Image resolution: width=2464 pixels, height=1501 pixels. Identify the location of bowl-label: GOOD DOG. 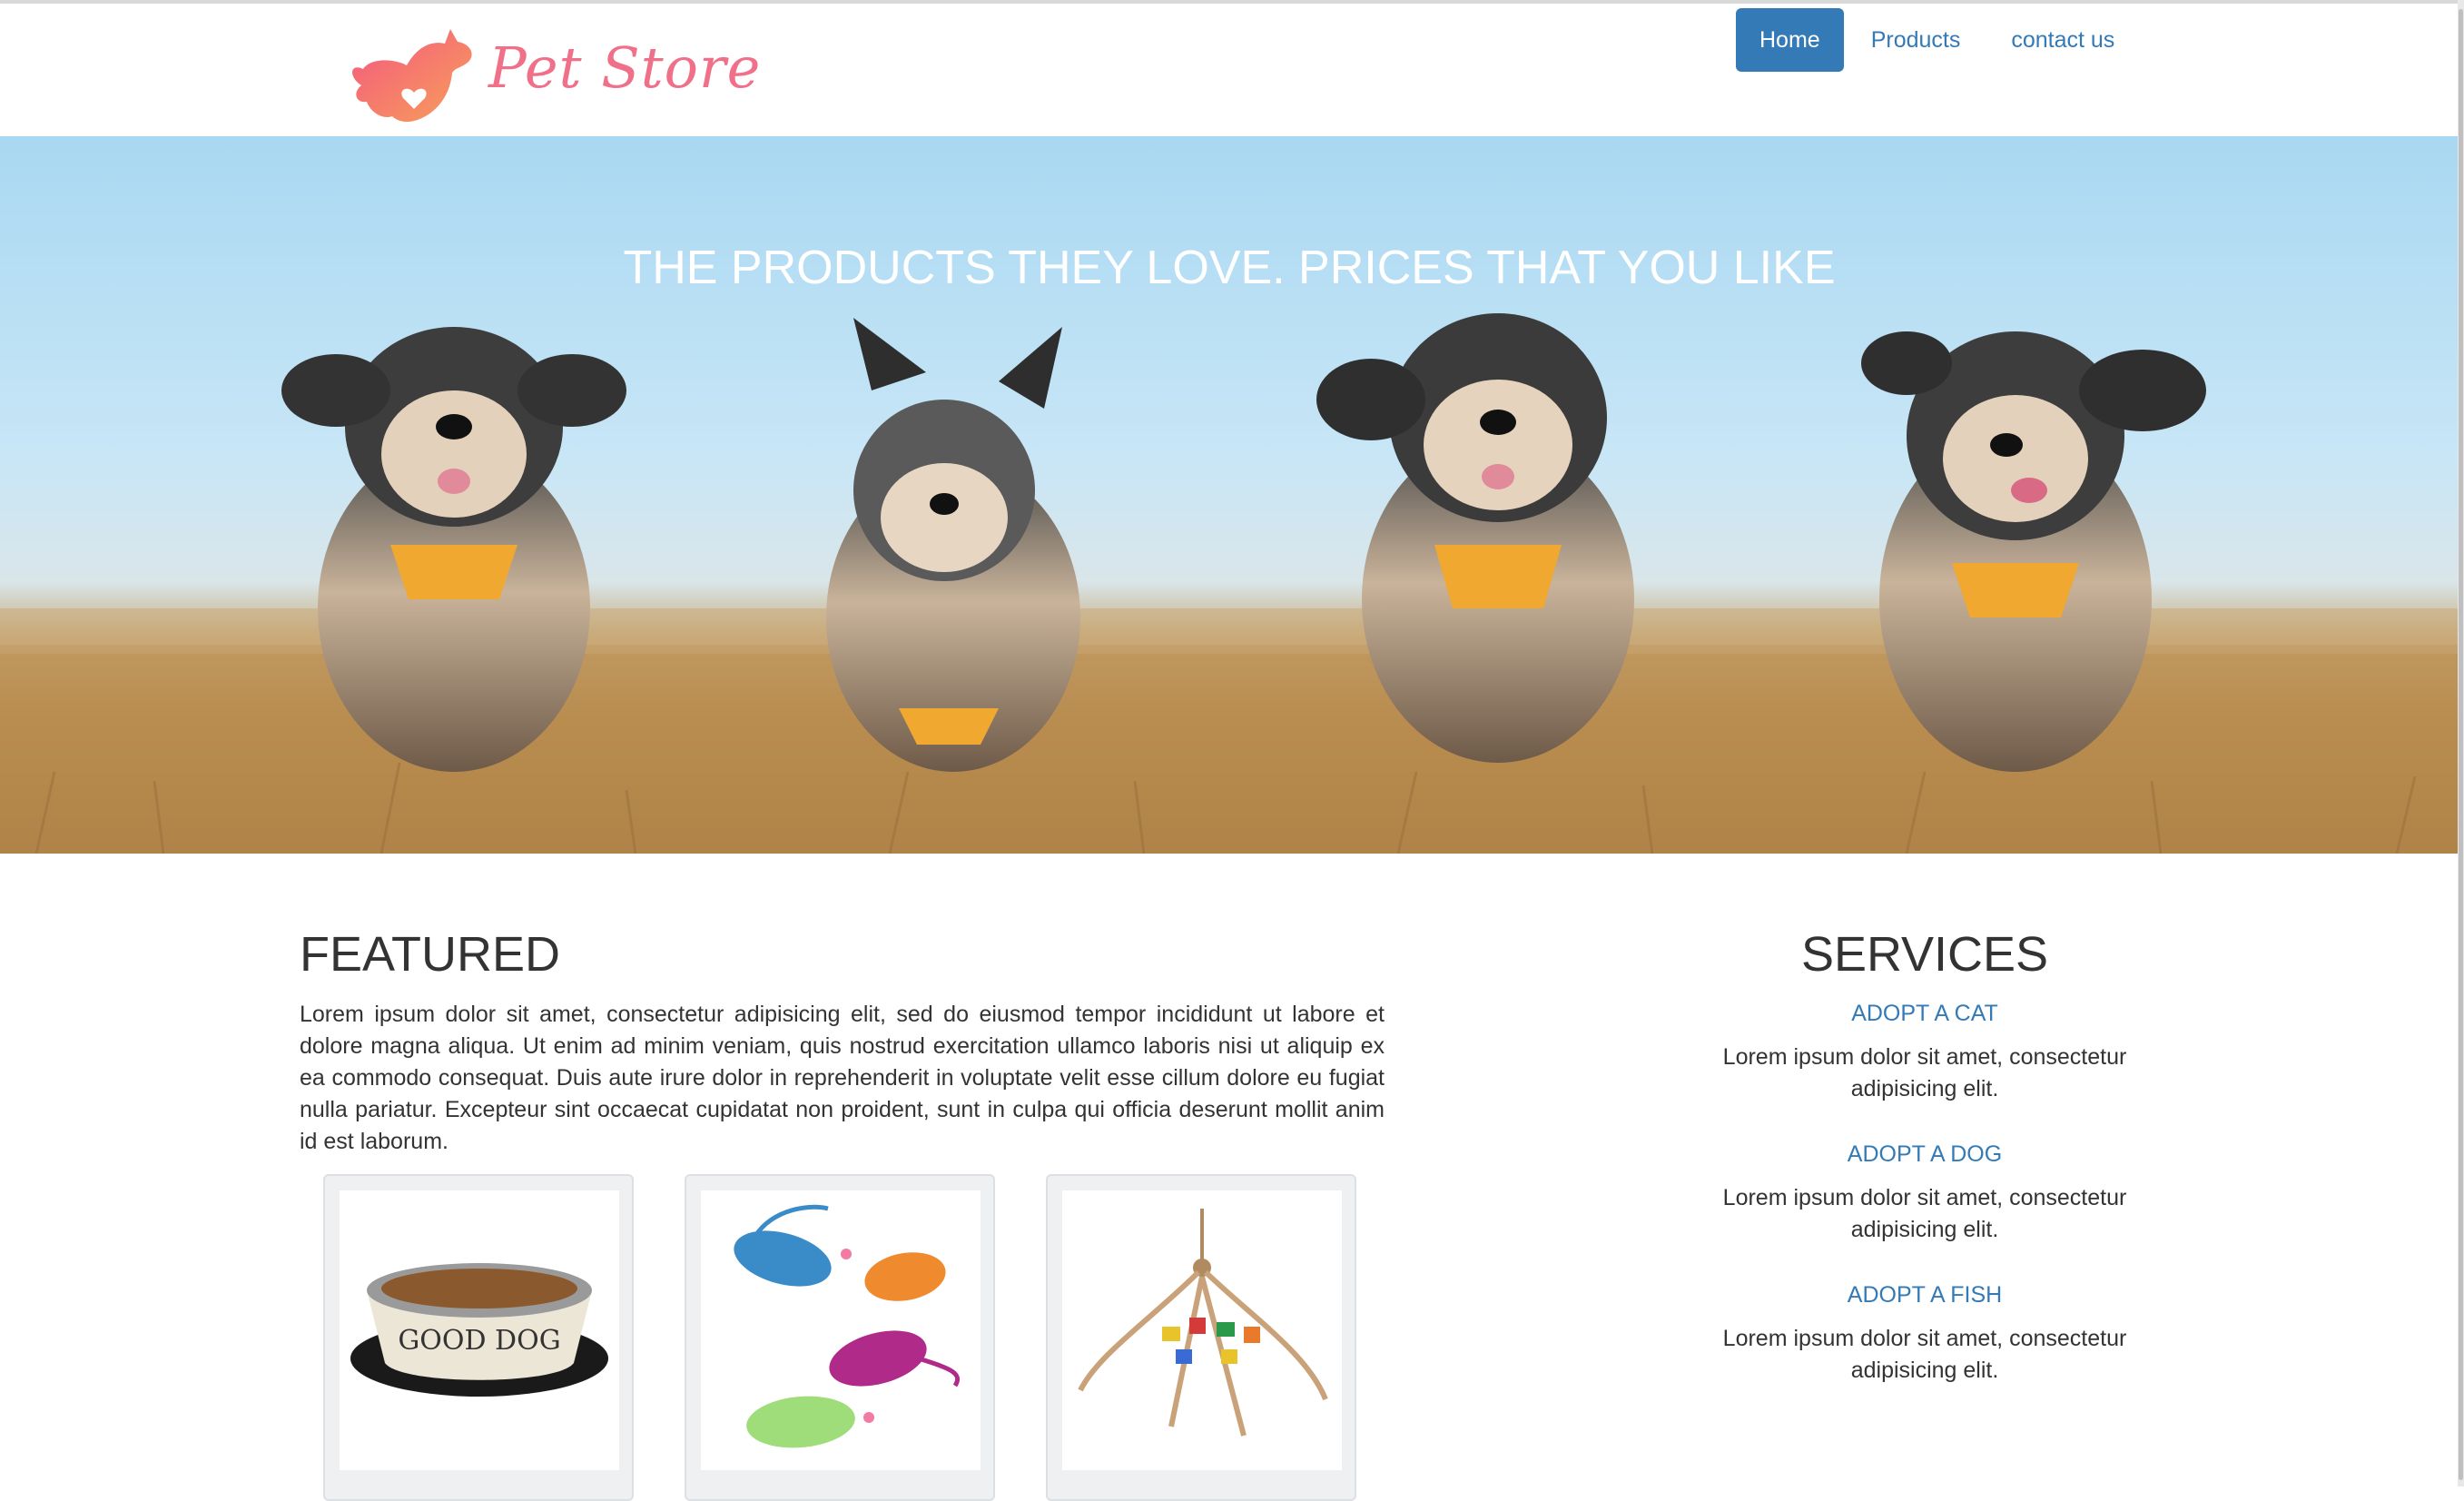
(479, 1341).